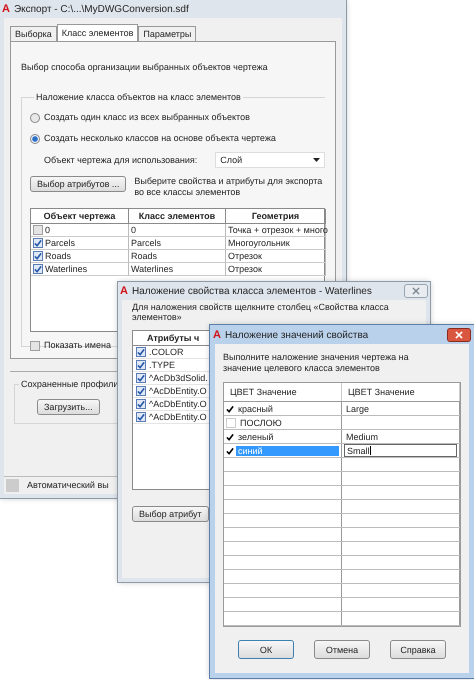  Describe the element at coordinates (261, 423) in the screenshot. I see `table-cell-text: ПОСЛОЮ` at that location.